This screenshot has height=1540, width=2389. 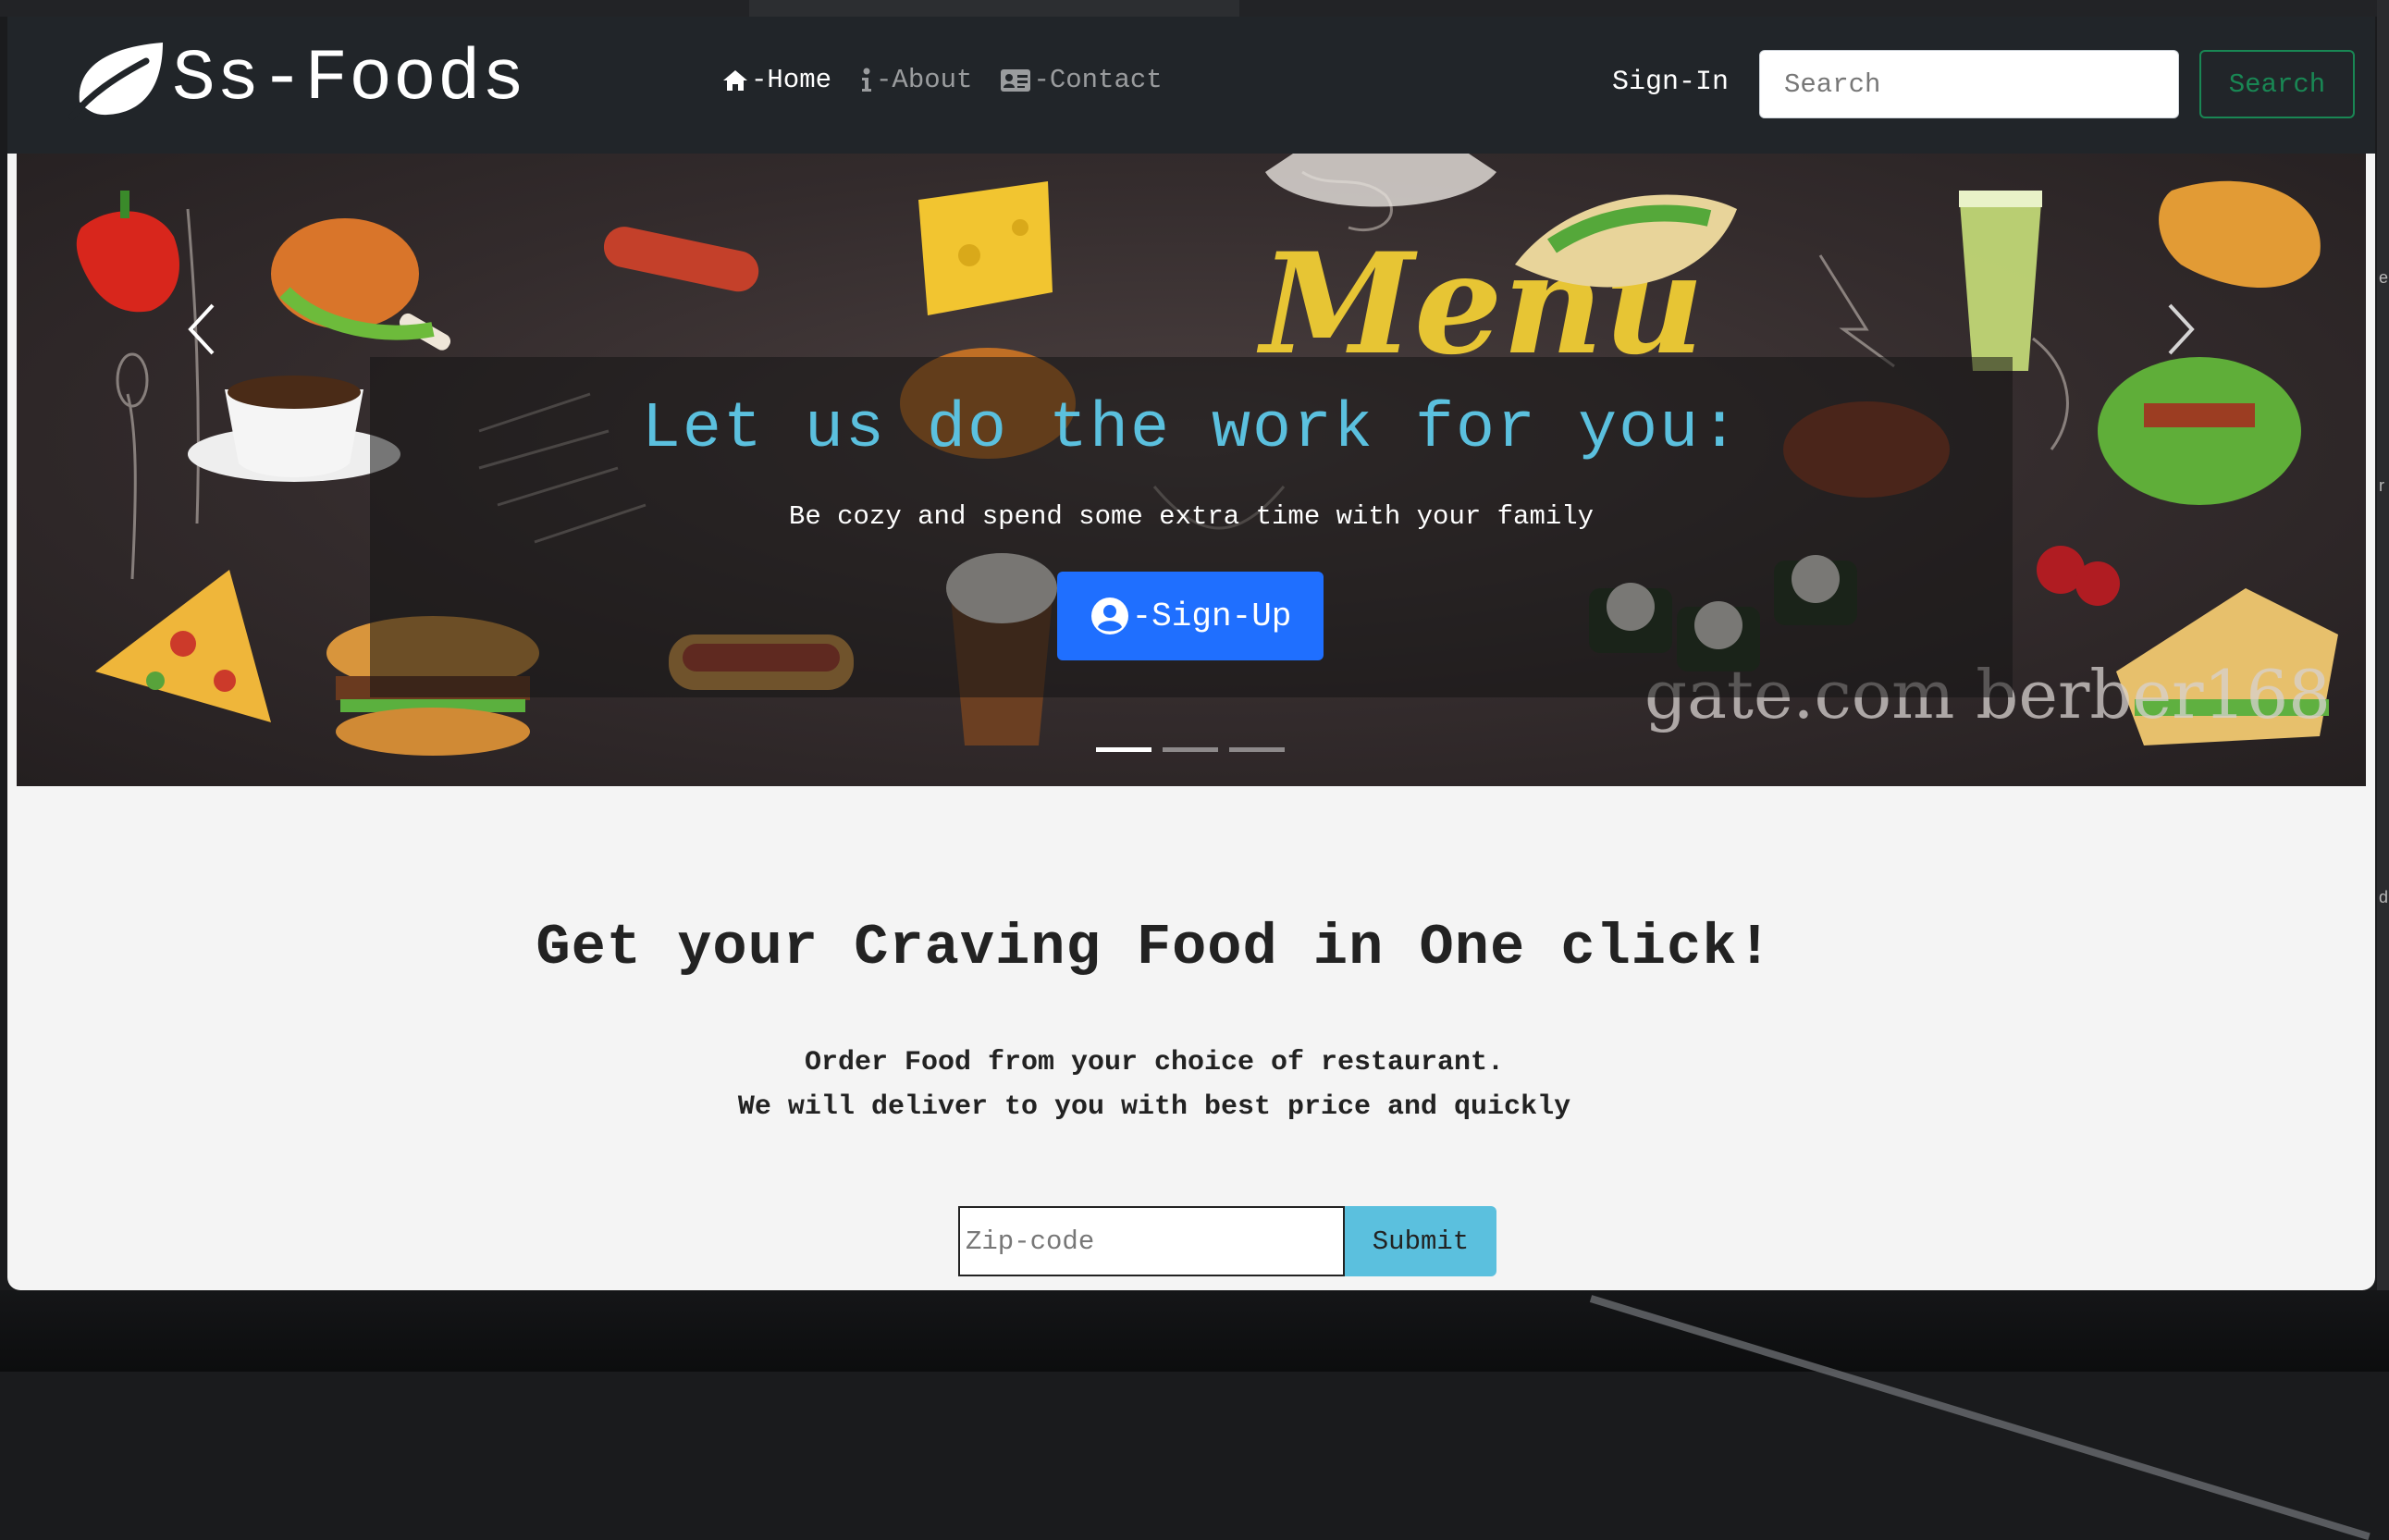 What do you see at coordinates (2383, 686) in the screenshot?
I see `desktop-right-edge: e r d` at bounding box center [2383, 686].